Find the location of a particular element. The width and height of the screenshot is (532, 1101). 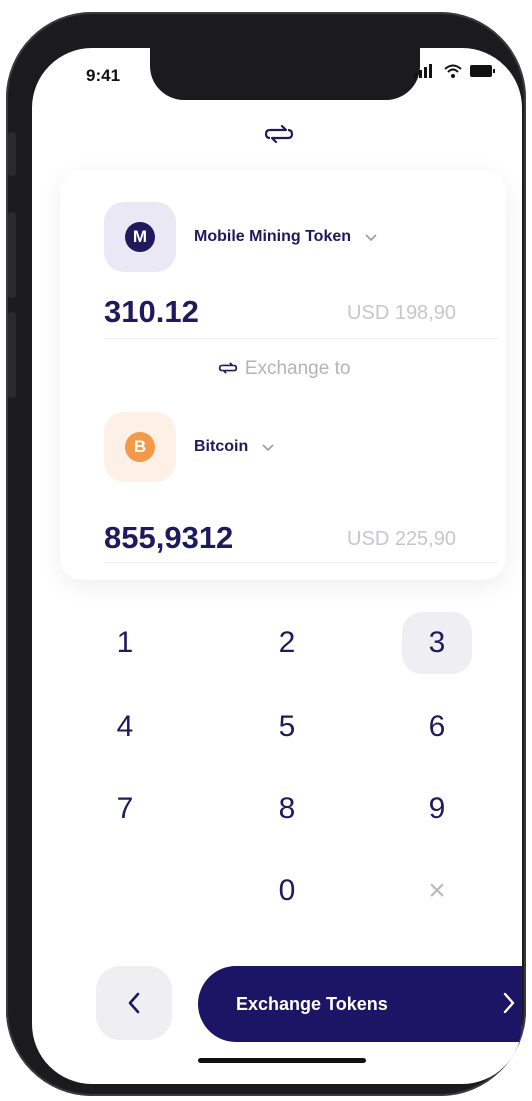

to-usd-value: USD 225,90 is located at coordinates (401, 539).